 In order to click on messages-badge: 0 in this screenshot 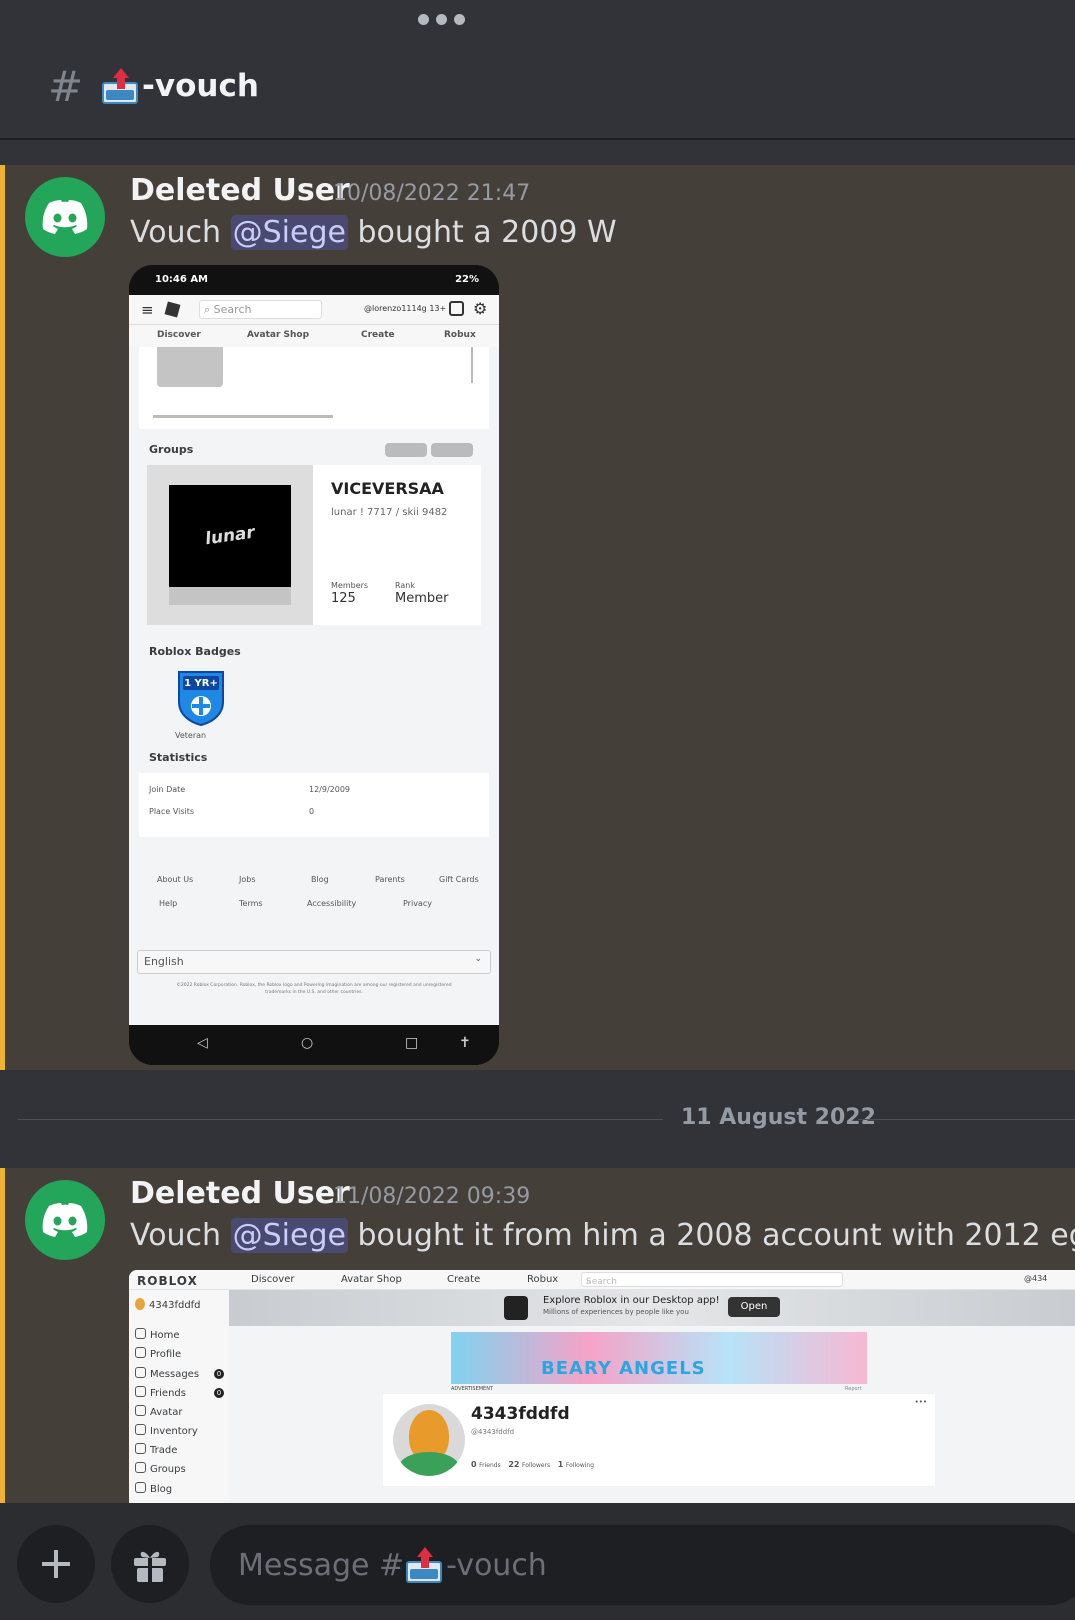, I will do `click(219, 1374)`.